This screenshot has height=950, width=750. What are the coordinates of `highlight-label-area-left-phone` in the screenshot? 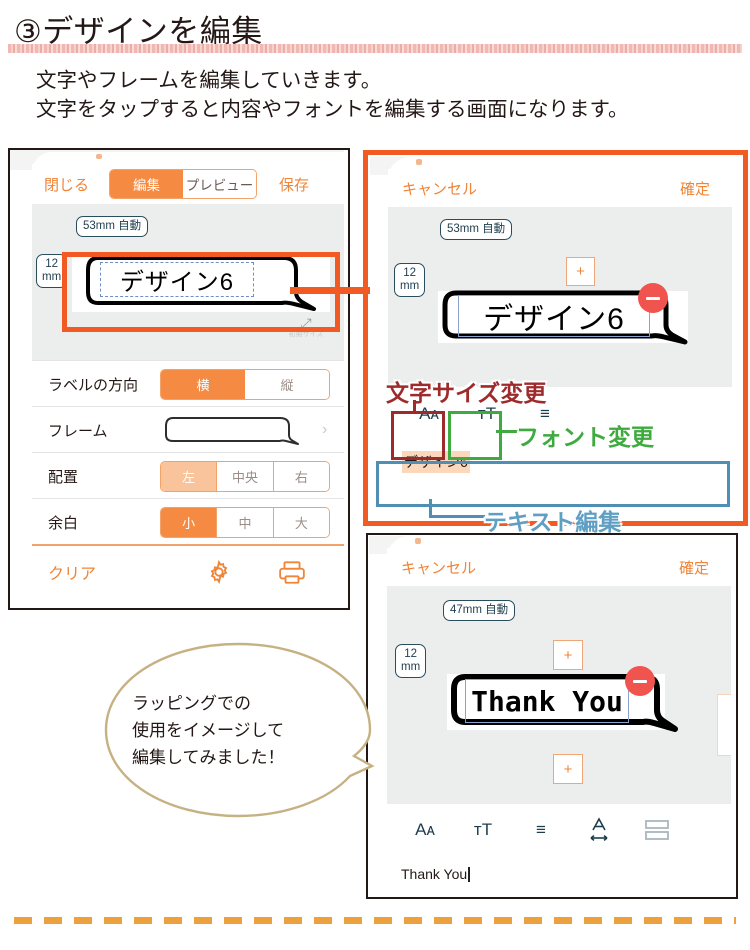 It's located at (201, 292).